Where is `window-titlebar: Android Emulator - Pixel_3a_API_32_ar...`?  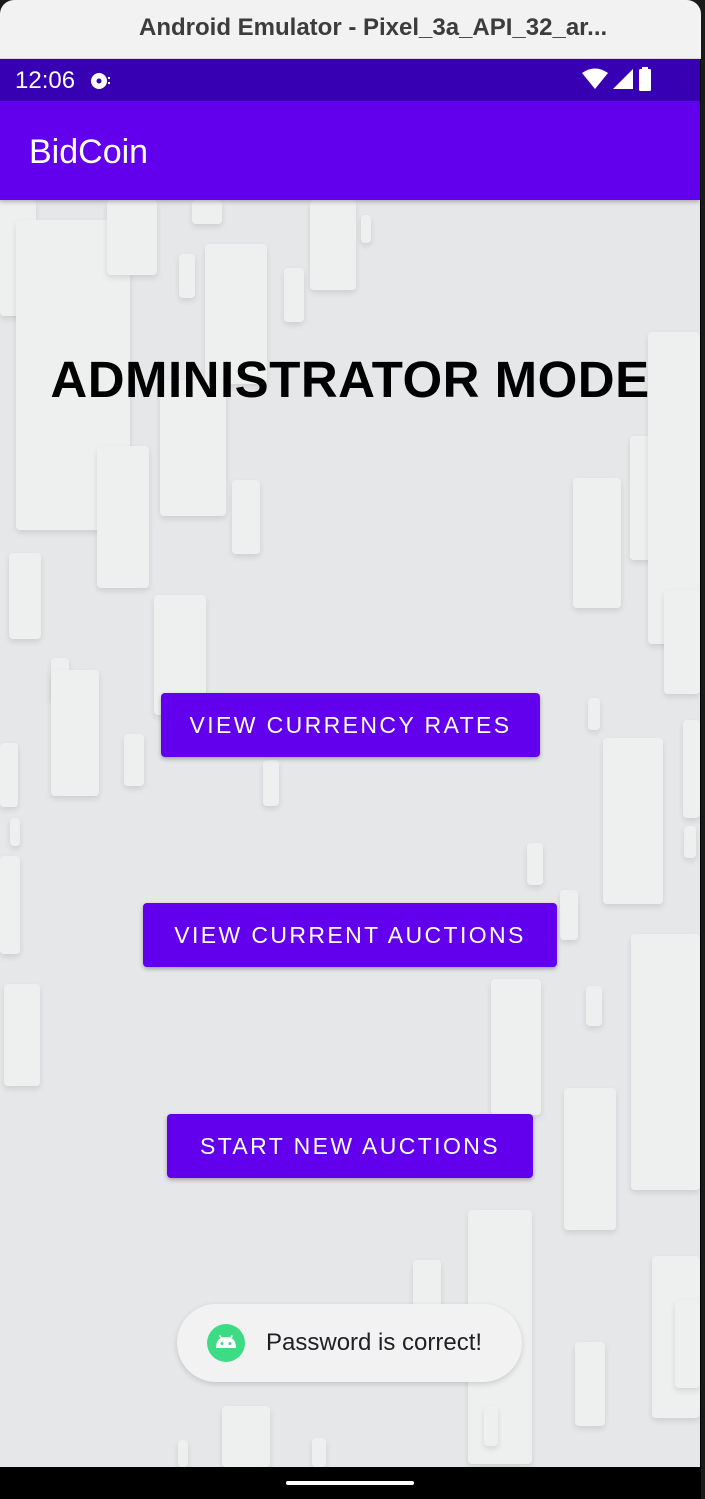
window-titlebar: Android Emulator - Pixel_3a_API_32_ar... is located at coordinates (350, 29).